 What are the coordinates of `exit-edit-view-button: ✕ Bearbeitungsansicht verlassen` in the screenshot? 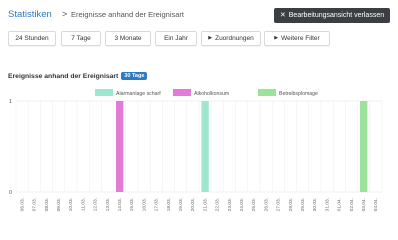 It's located at (332, 15).